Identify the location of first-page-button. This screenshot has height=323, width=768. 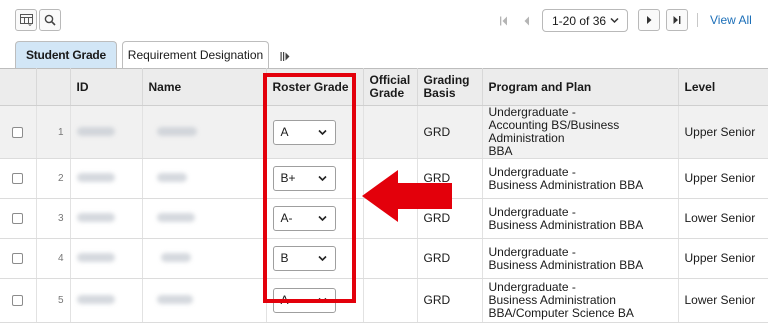
(504, 20).